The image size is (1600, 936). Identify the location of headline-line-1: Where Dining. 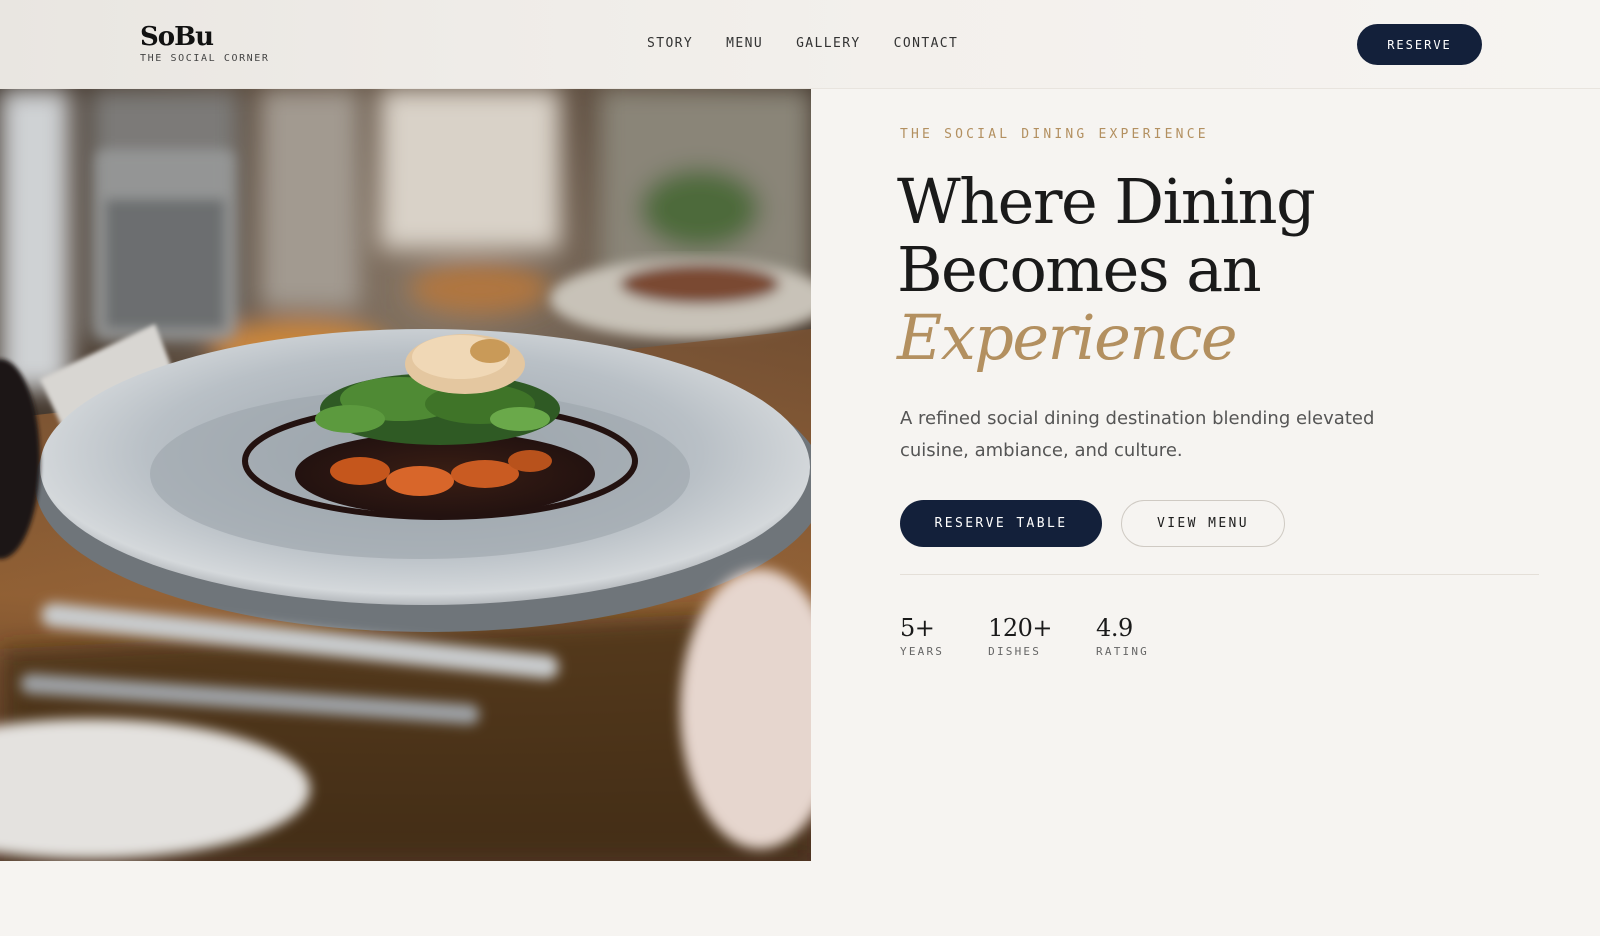
(1106, 201).